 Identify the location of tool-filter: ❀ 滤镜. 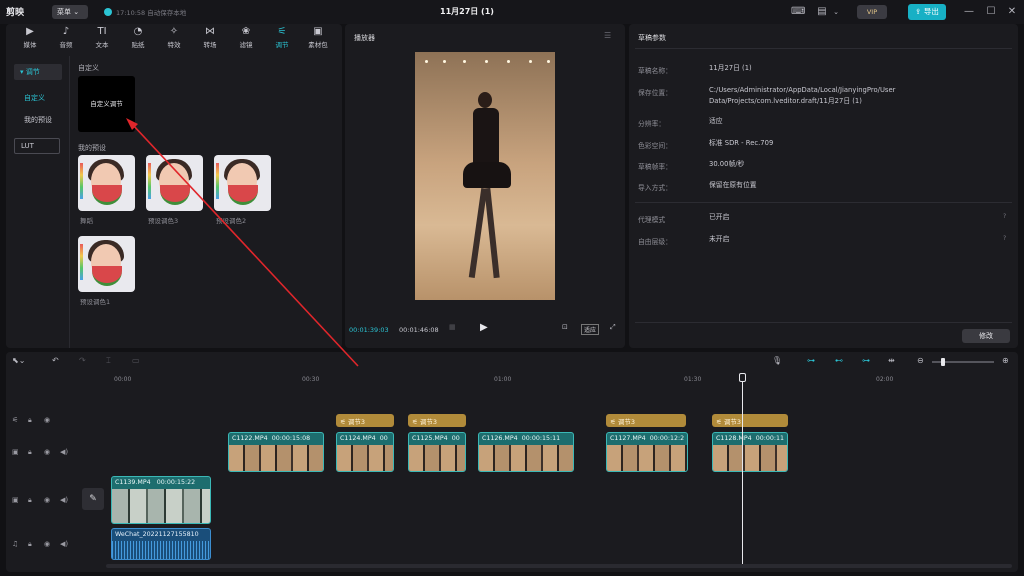
(246, 38).